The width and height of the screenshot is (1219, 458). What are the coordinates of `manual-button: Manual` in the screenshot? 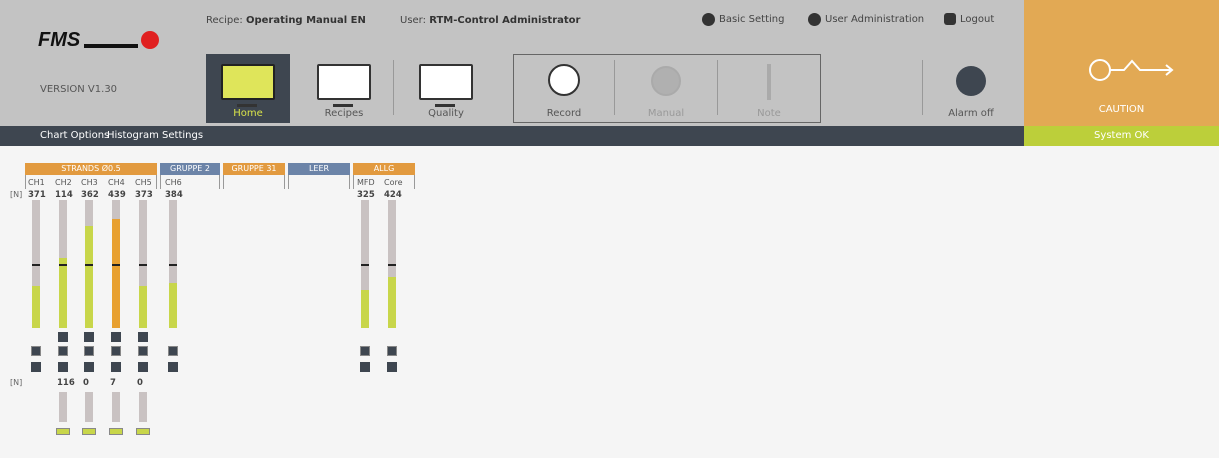 It's located at (666, 88).